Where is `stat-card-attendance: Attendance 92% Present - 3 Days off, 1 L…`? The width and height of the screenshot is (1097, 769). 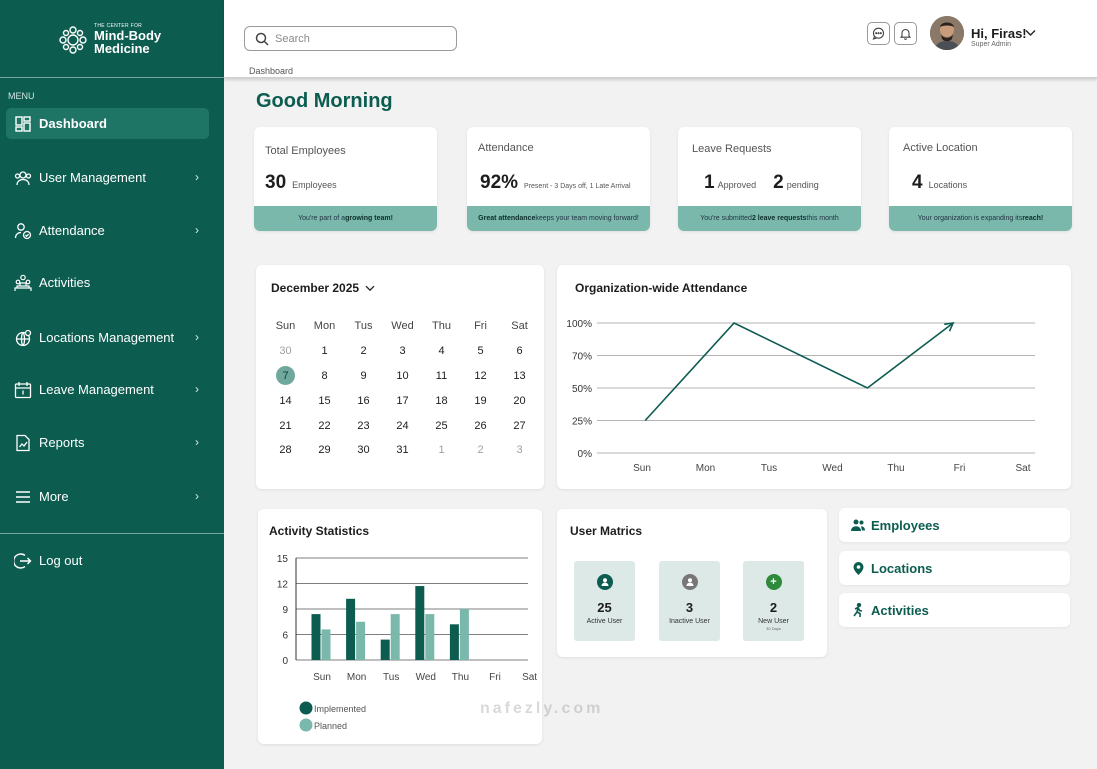 stat-card-attendance: Attendance 92% Present - 3 Days off, 1 L… is located at coordinates (558, 179).